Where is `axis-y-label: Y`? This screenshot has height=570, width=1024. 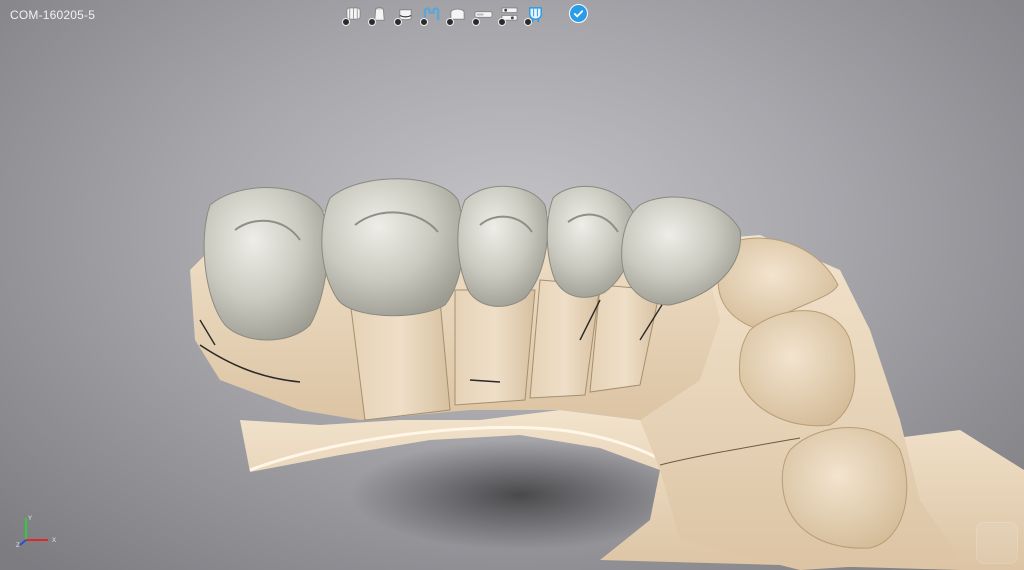
axis-y-label: Y is located at coordinates (30, 519).